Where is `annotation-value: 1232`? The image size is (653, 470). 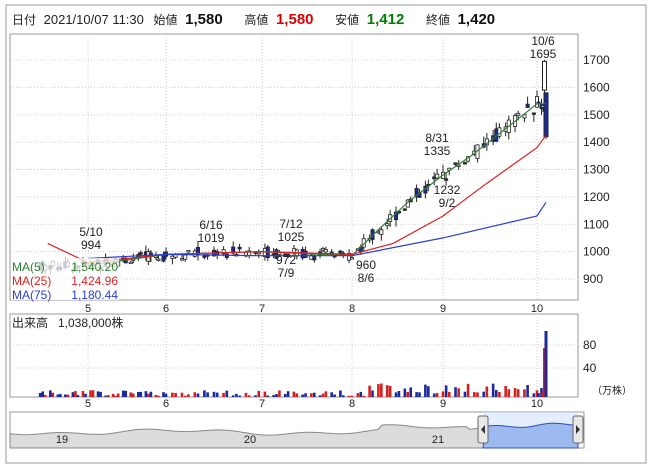 annotation-value: 1232 is located at coordinates (447, 190).